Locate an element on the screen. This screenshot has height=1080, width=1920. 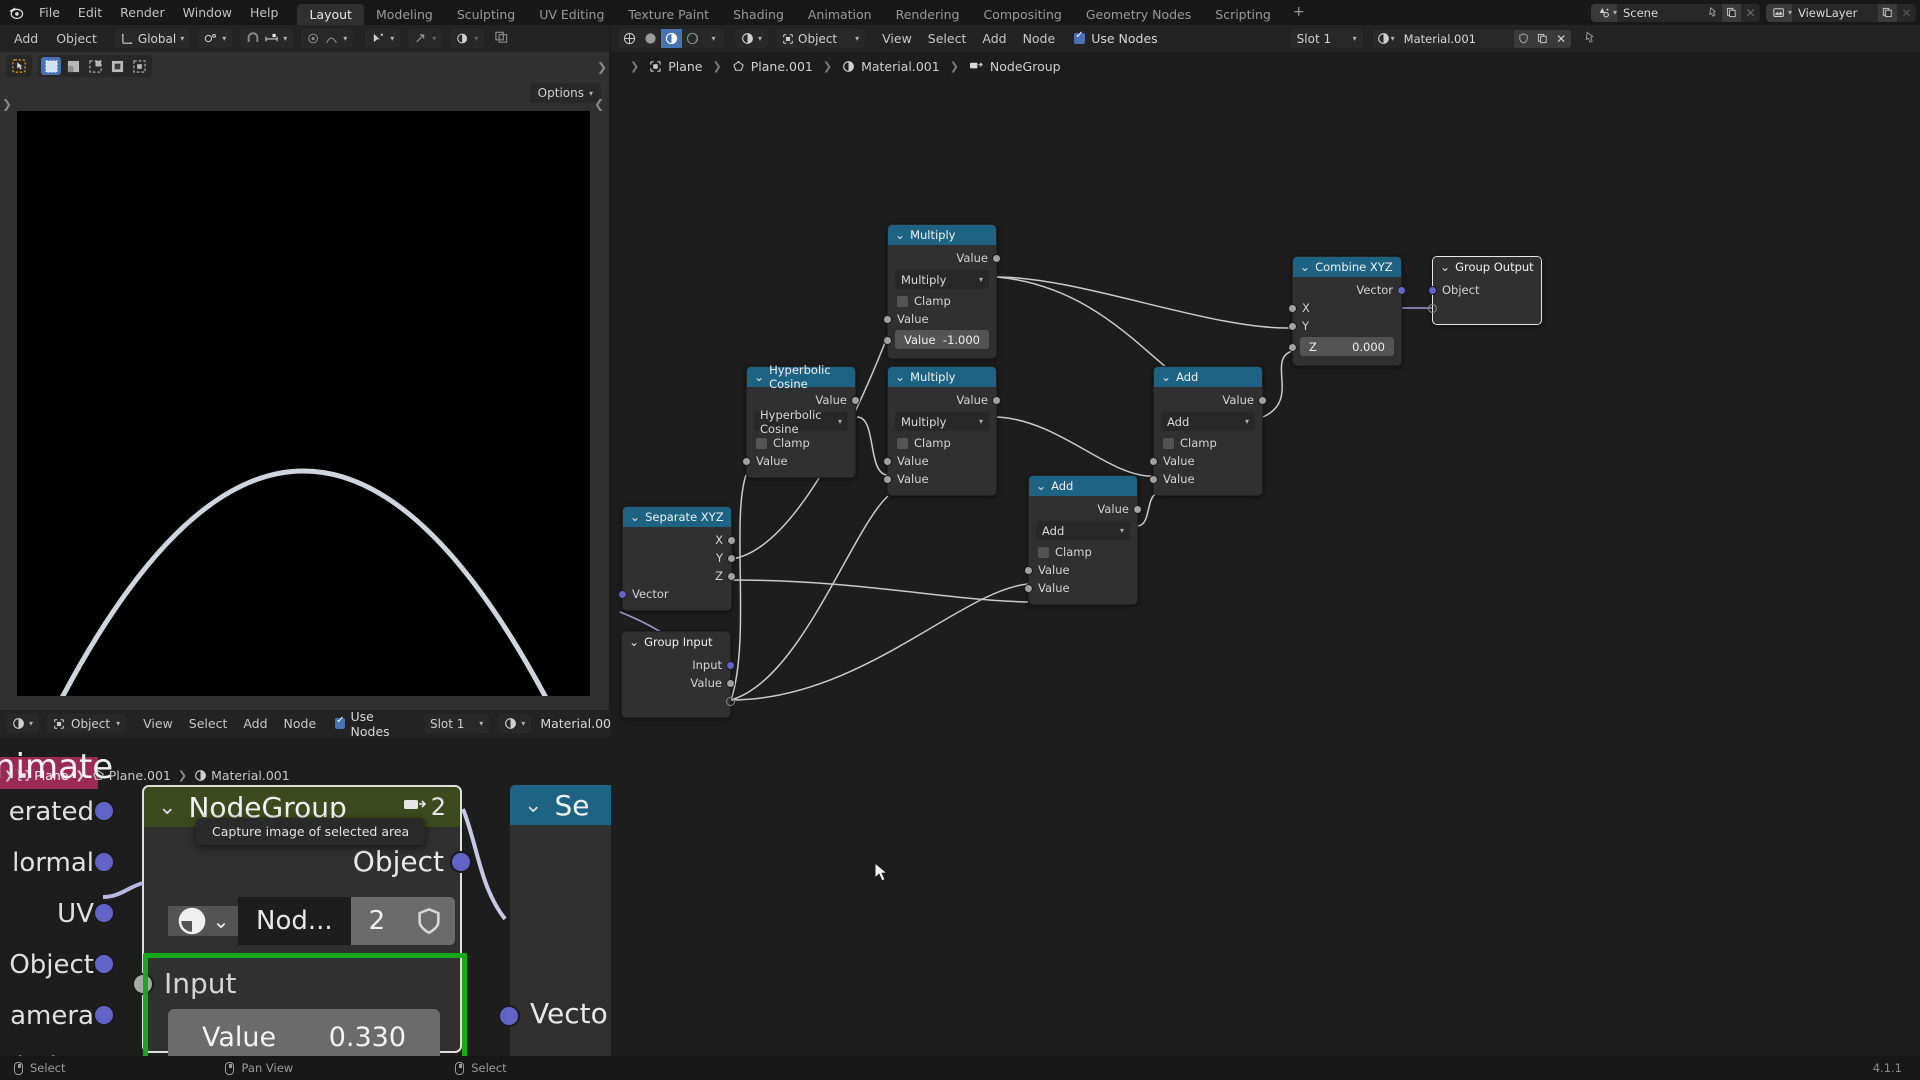
attribute-row: erated is located at coordinates (57, 811).